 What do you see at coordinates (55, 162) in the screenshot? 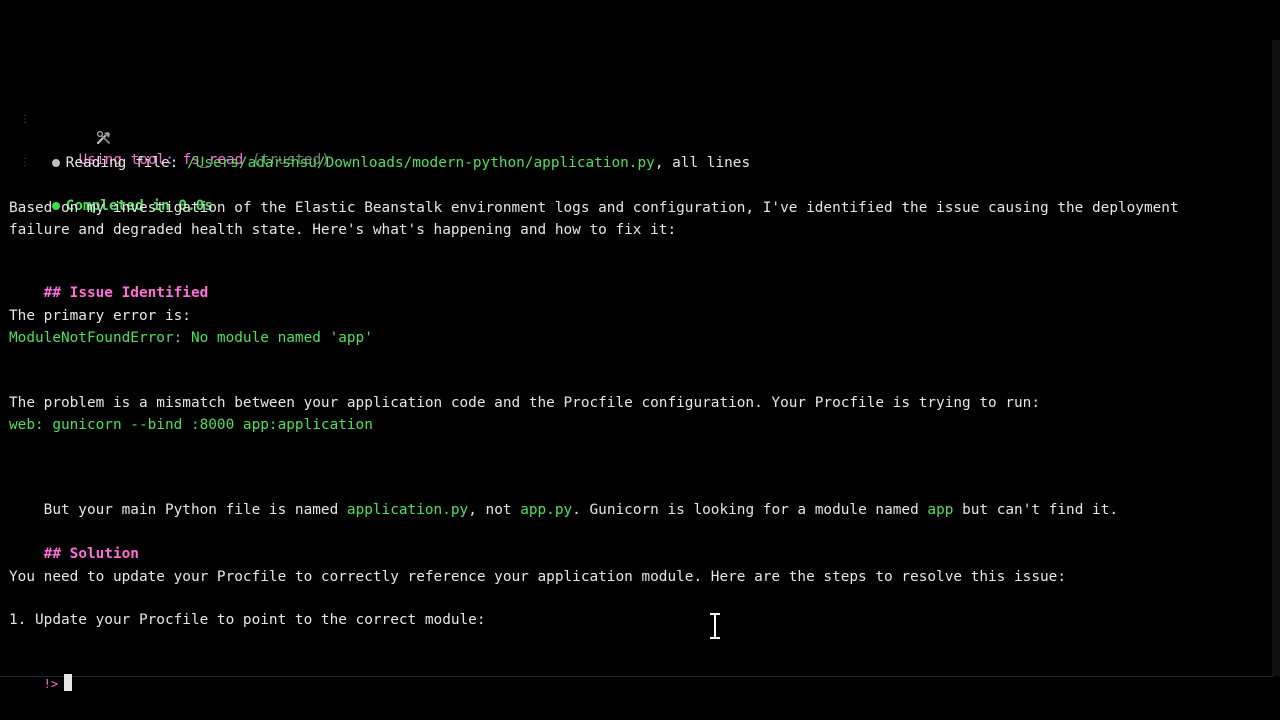
I see `status-dot-icon` at bounding box center [55, 162].